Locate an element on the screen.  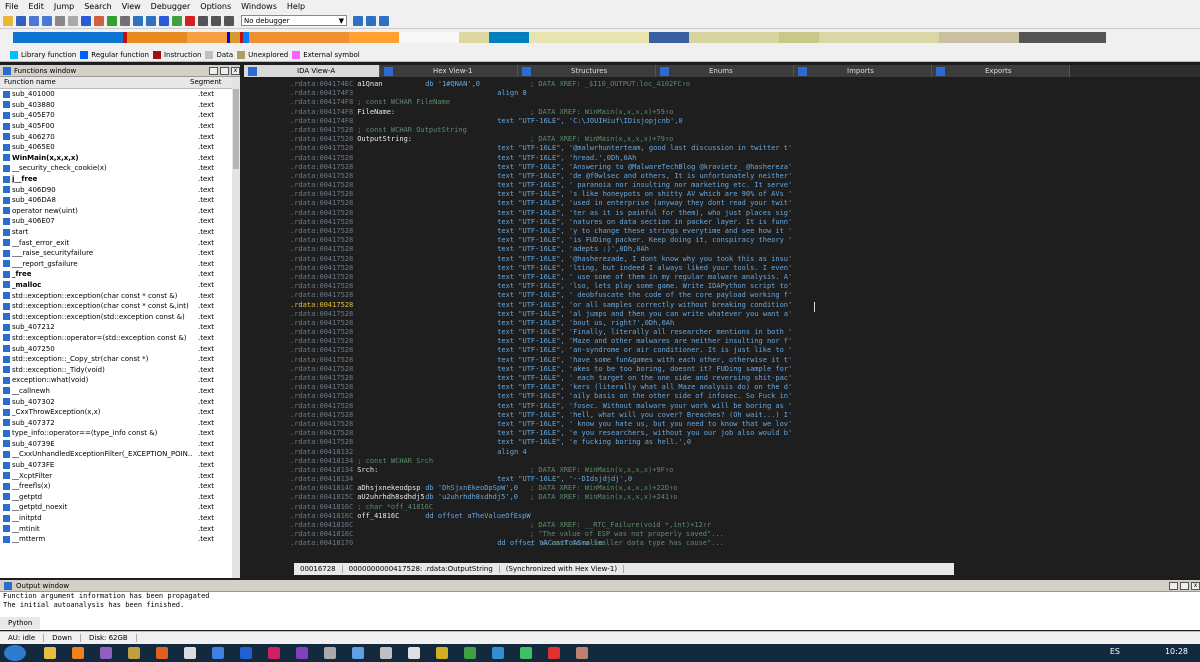
function-row: _CxxThrowException(x,x) .text is located at coordinates (120, 412).